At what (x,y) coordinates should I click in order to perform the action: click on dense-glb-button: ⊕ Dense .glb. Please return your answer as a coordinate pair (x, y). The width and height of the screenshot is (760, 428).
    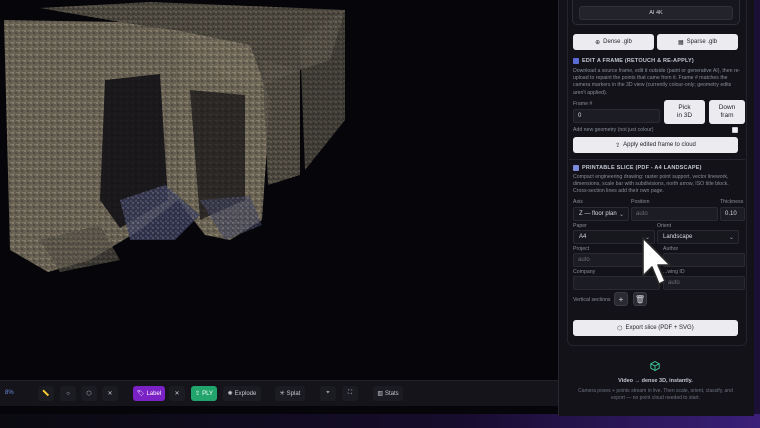
    Looking at the image, I should click on (613, 42).